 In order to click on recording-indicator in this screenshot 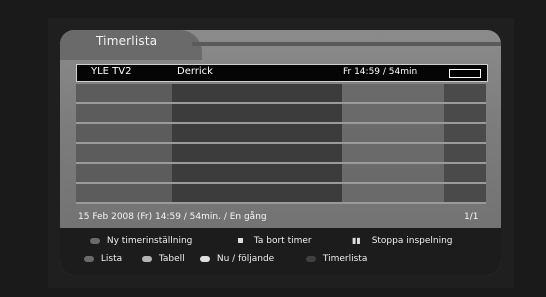, I will do `click(465, 73)`.